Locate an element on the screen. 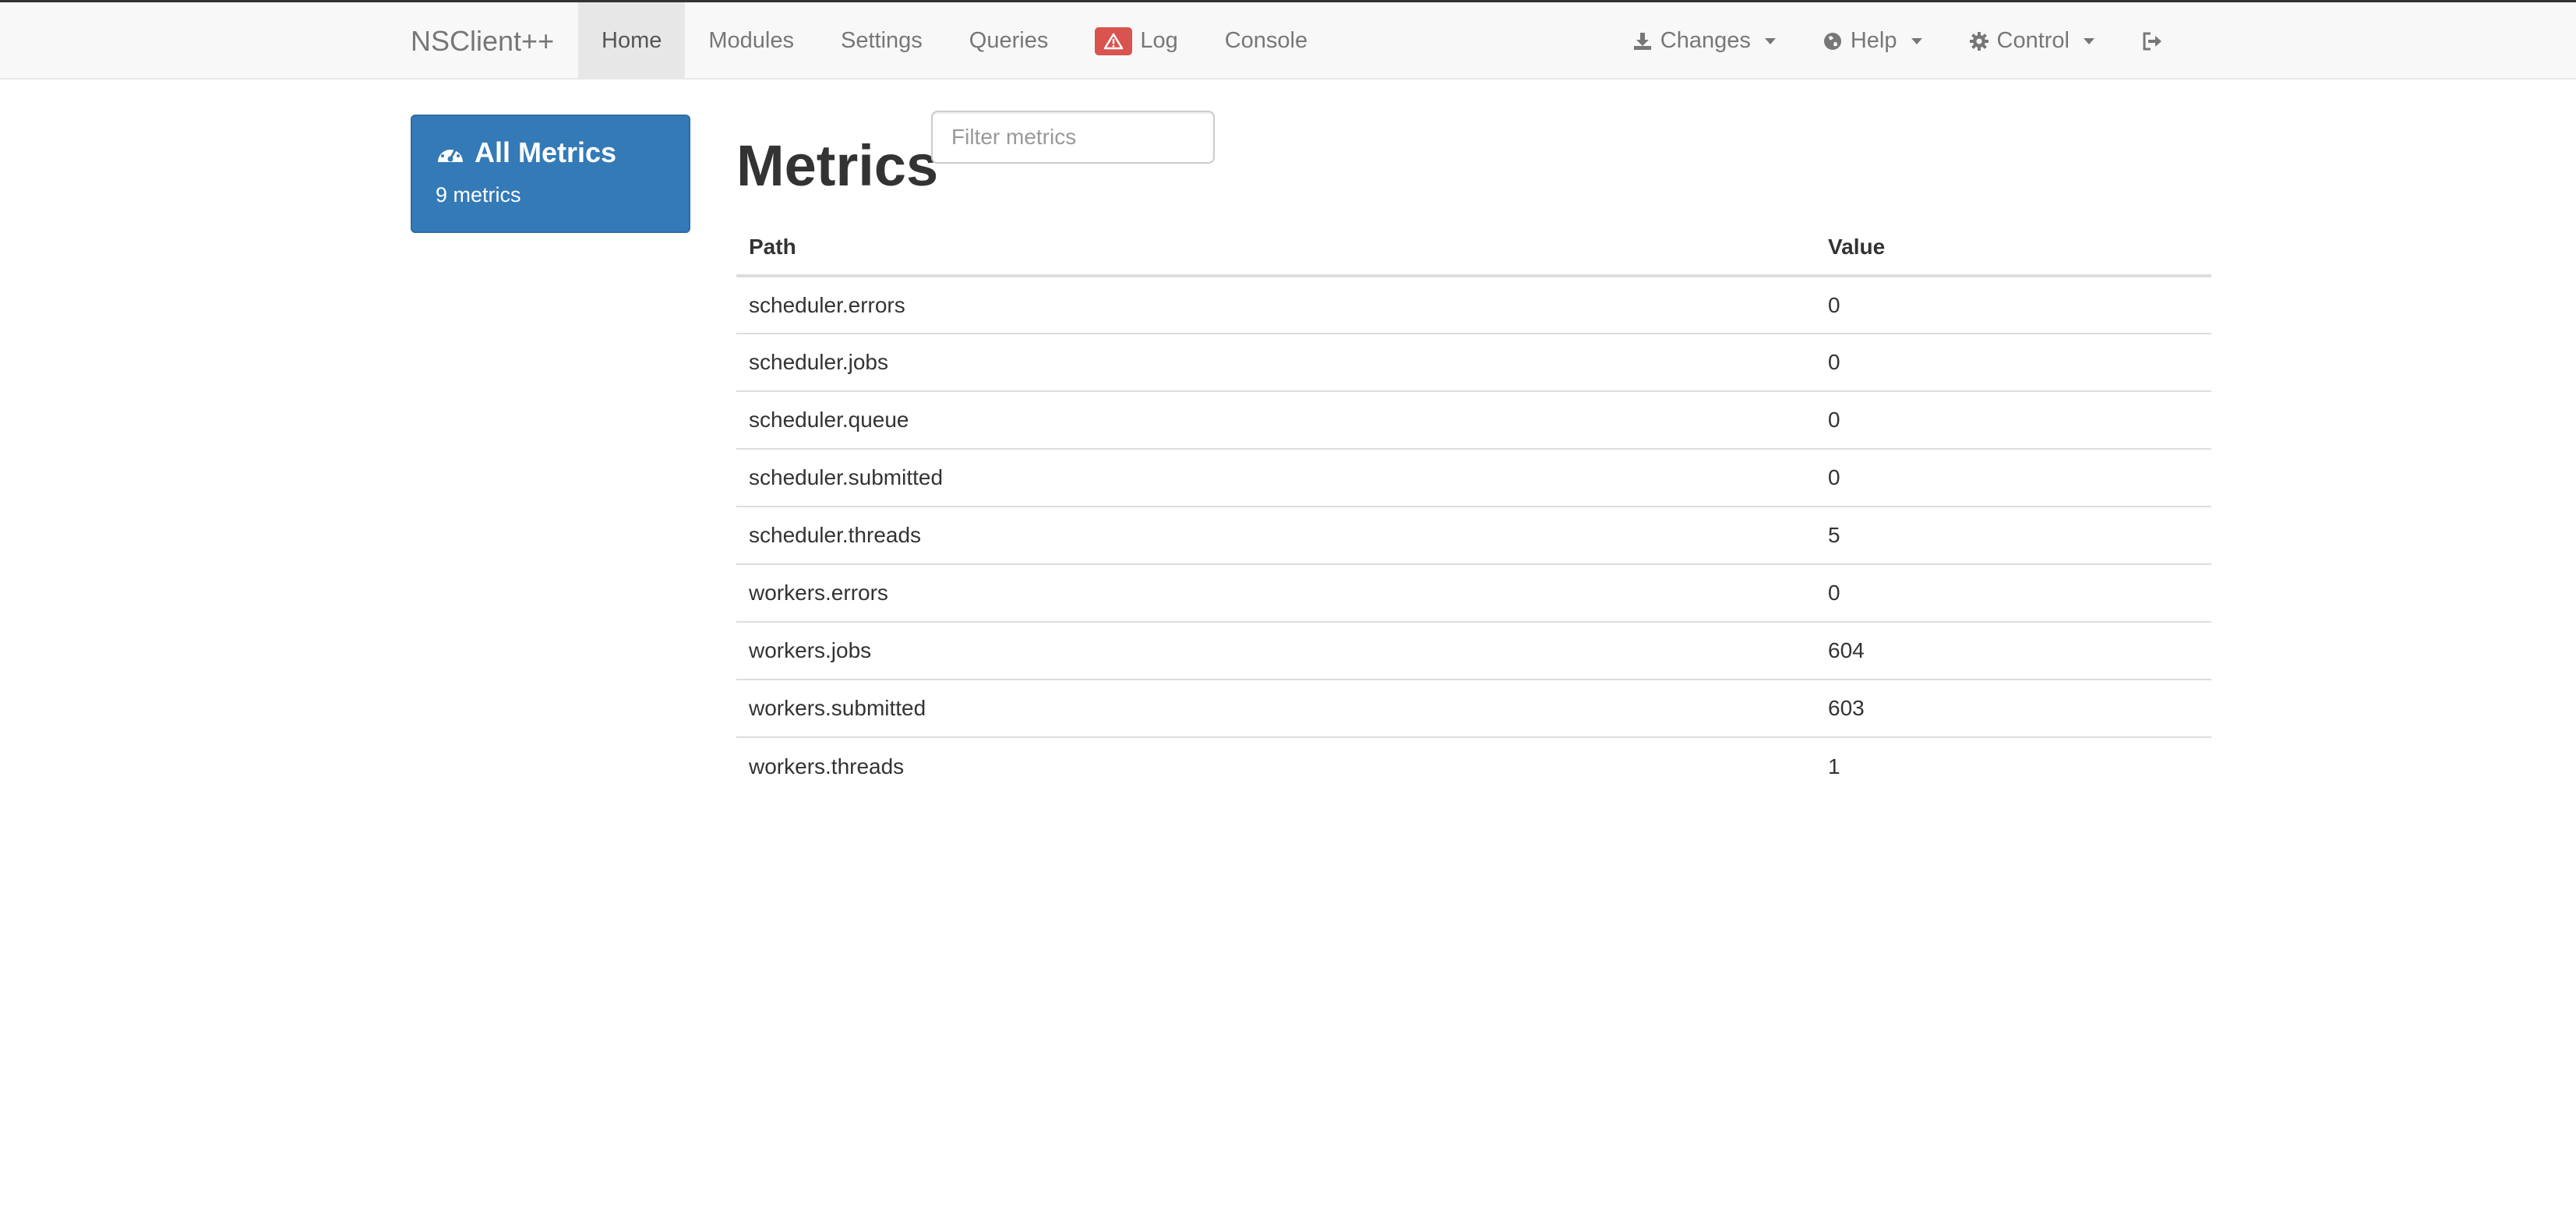  sidebar-metric-count: 9 metrics is located at coordinates (478, 195).